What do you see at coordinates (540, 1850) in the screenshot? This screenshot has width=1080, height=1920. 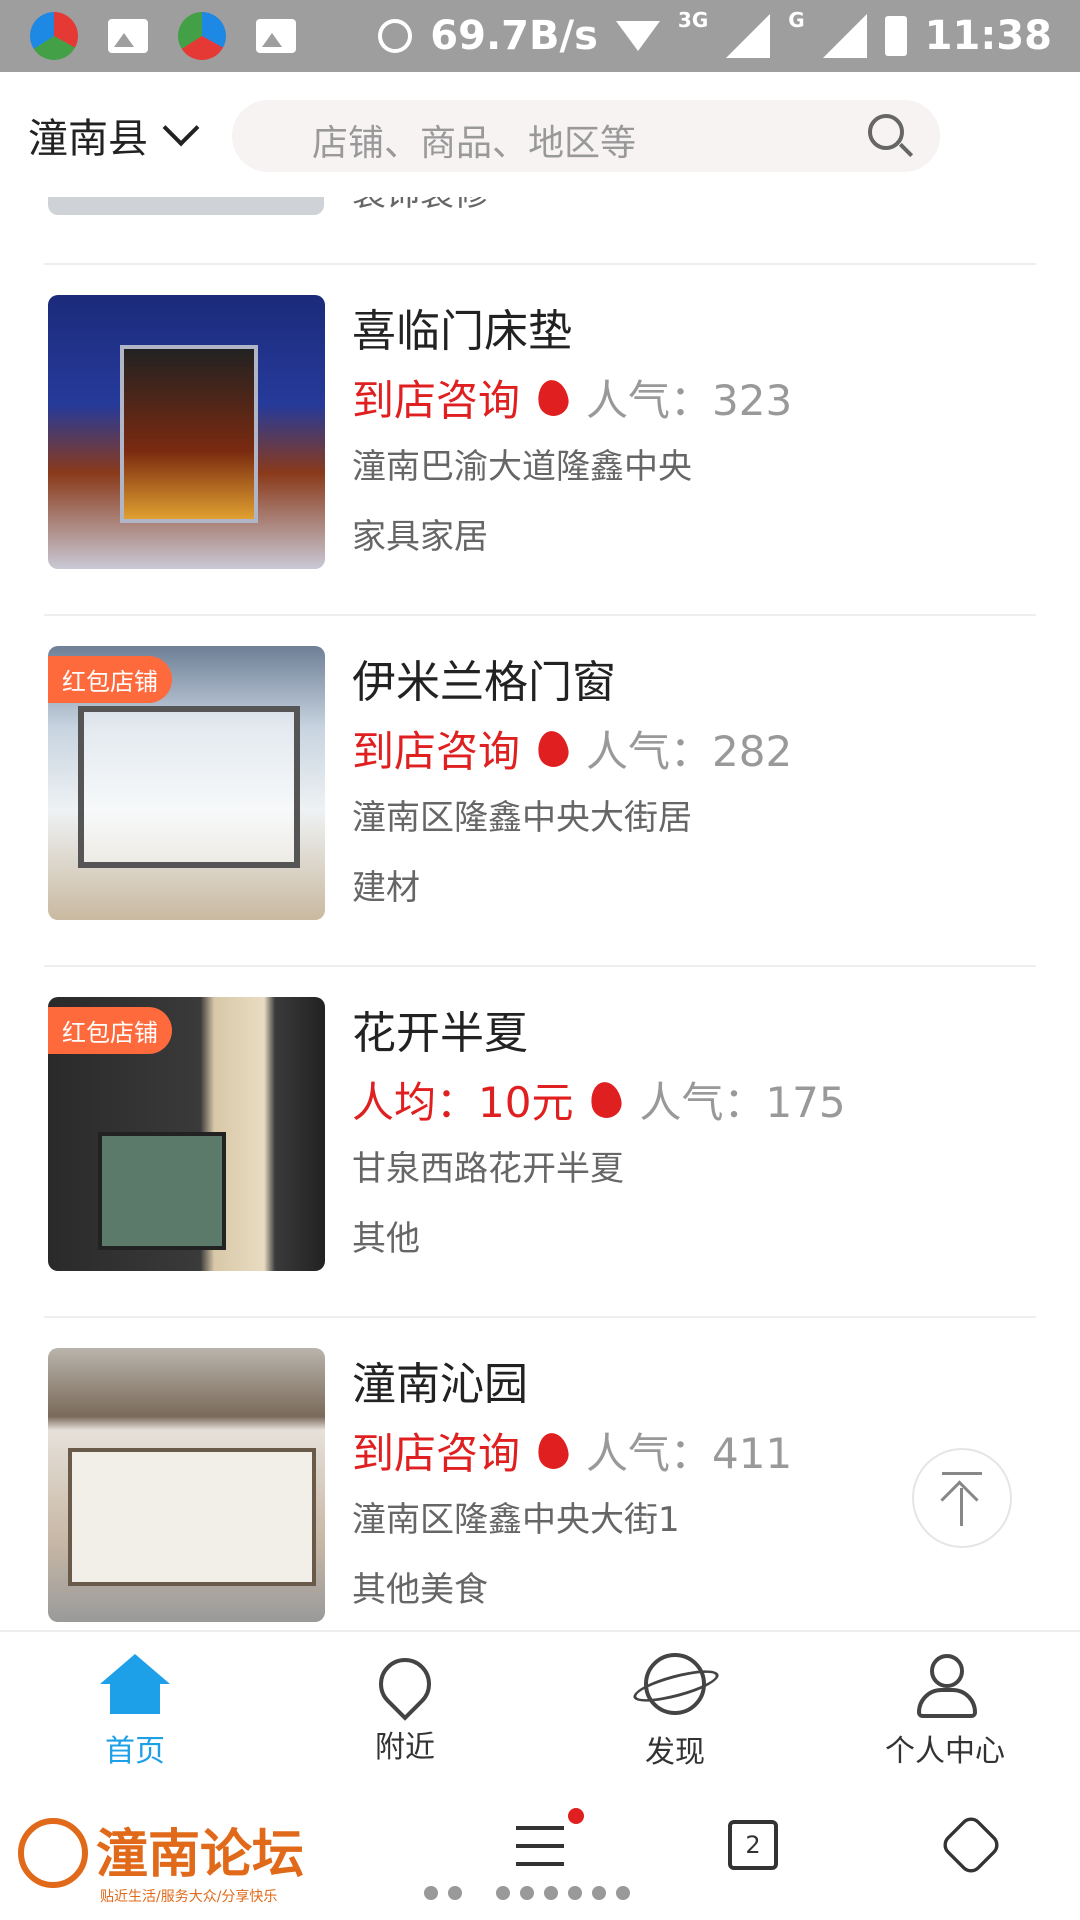 I see `menu-icon` at bounding box center [540, 1850].